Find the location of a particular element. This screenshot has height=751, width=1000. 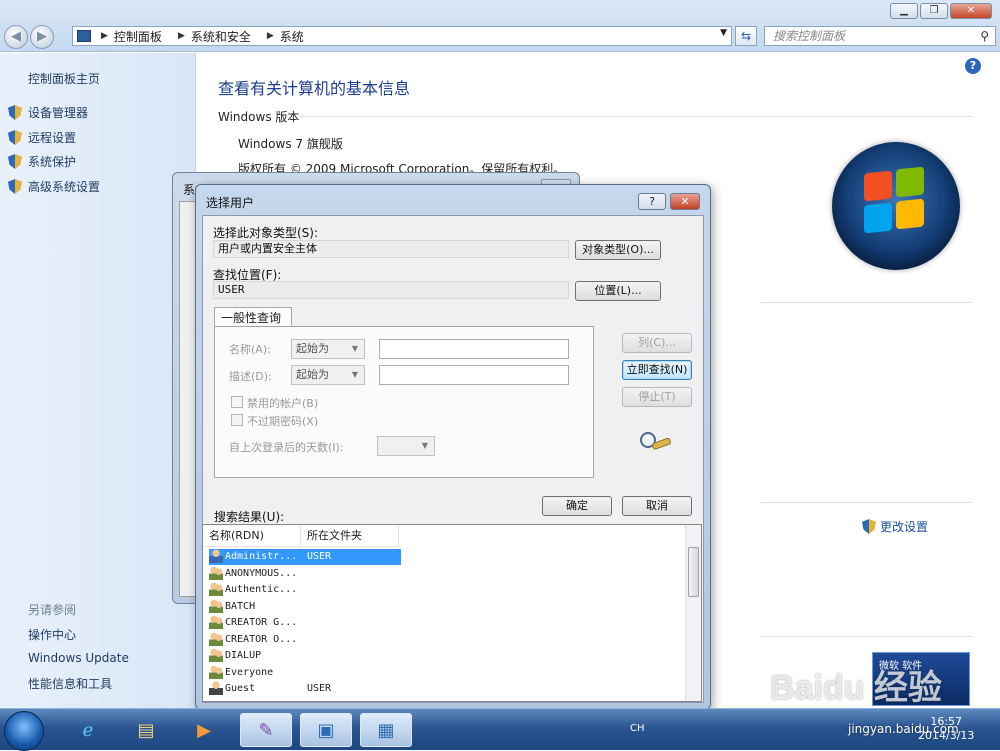

baidu-watermark-url: jingyan.baidu.com is located at coordinates (903, 729).